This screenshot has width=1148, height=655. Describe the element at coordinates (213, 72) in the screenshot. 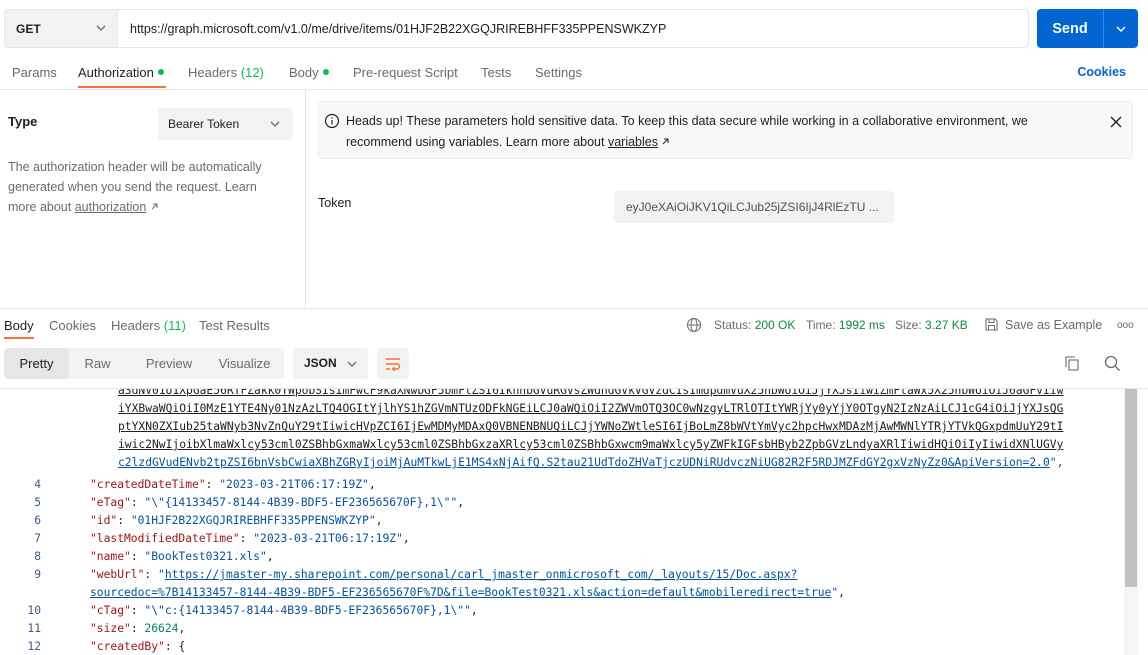

I see `tab-headers-label: Headers` at that location.